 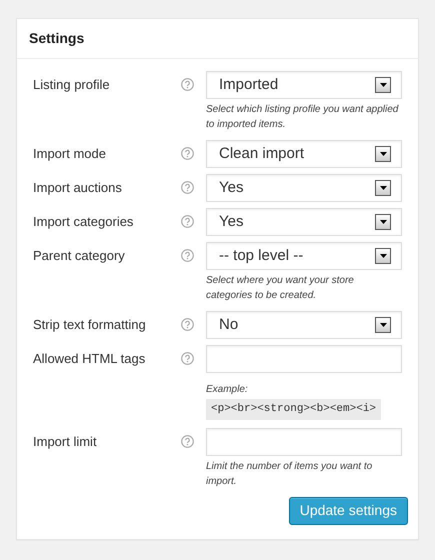 I want to click on code-sample: <p><br><strong><b><em><i>, so click(x=294, y=409).